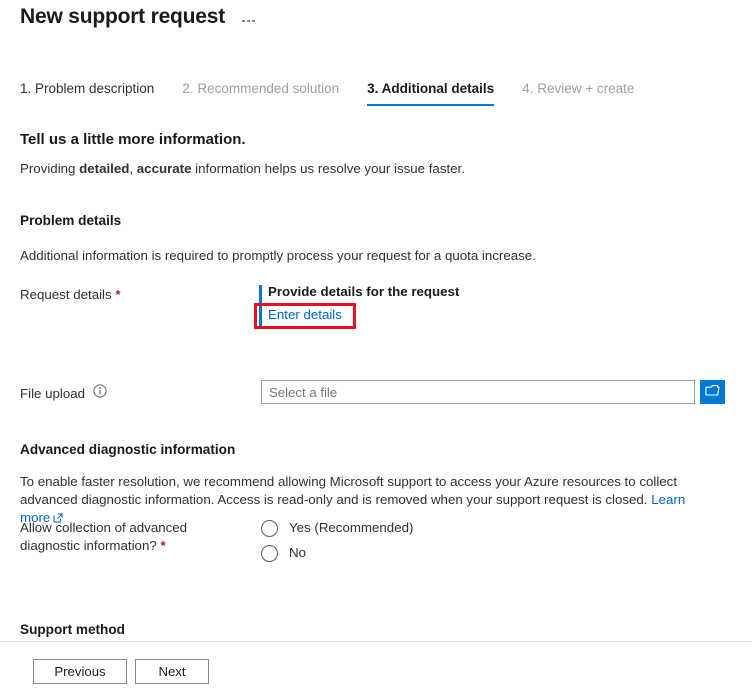  What do you see at coordinates (71, 220) in the screenshot?
I see `section-problem-details: Problem details` at bounding box center [71, 220].